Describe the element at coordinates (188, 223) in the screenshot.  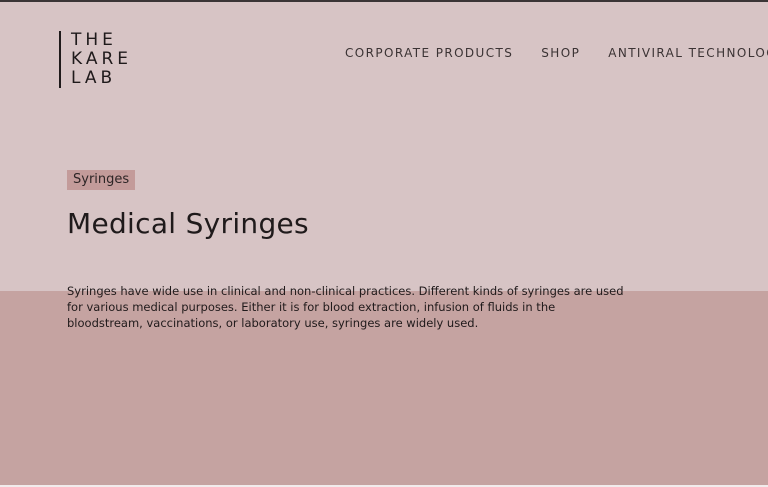
I see `page-title: Medical Syringes` at that location.